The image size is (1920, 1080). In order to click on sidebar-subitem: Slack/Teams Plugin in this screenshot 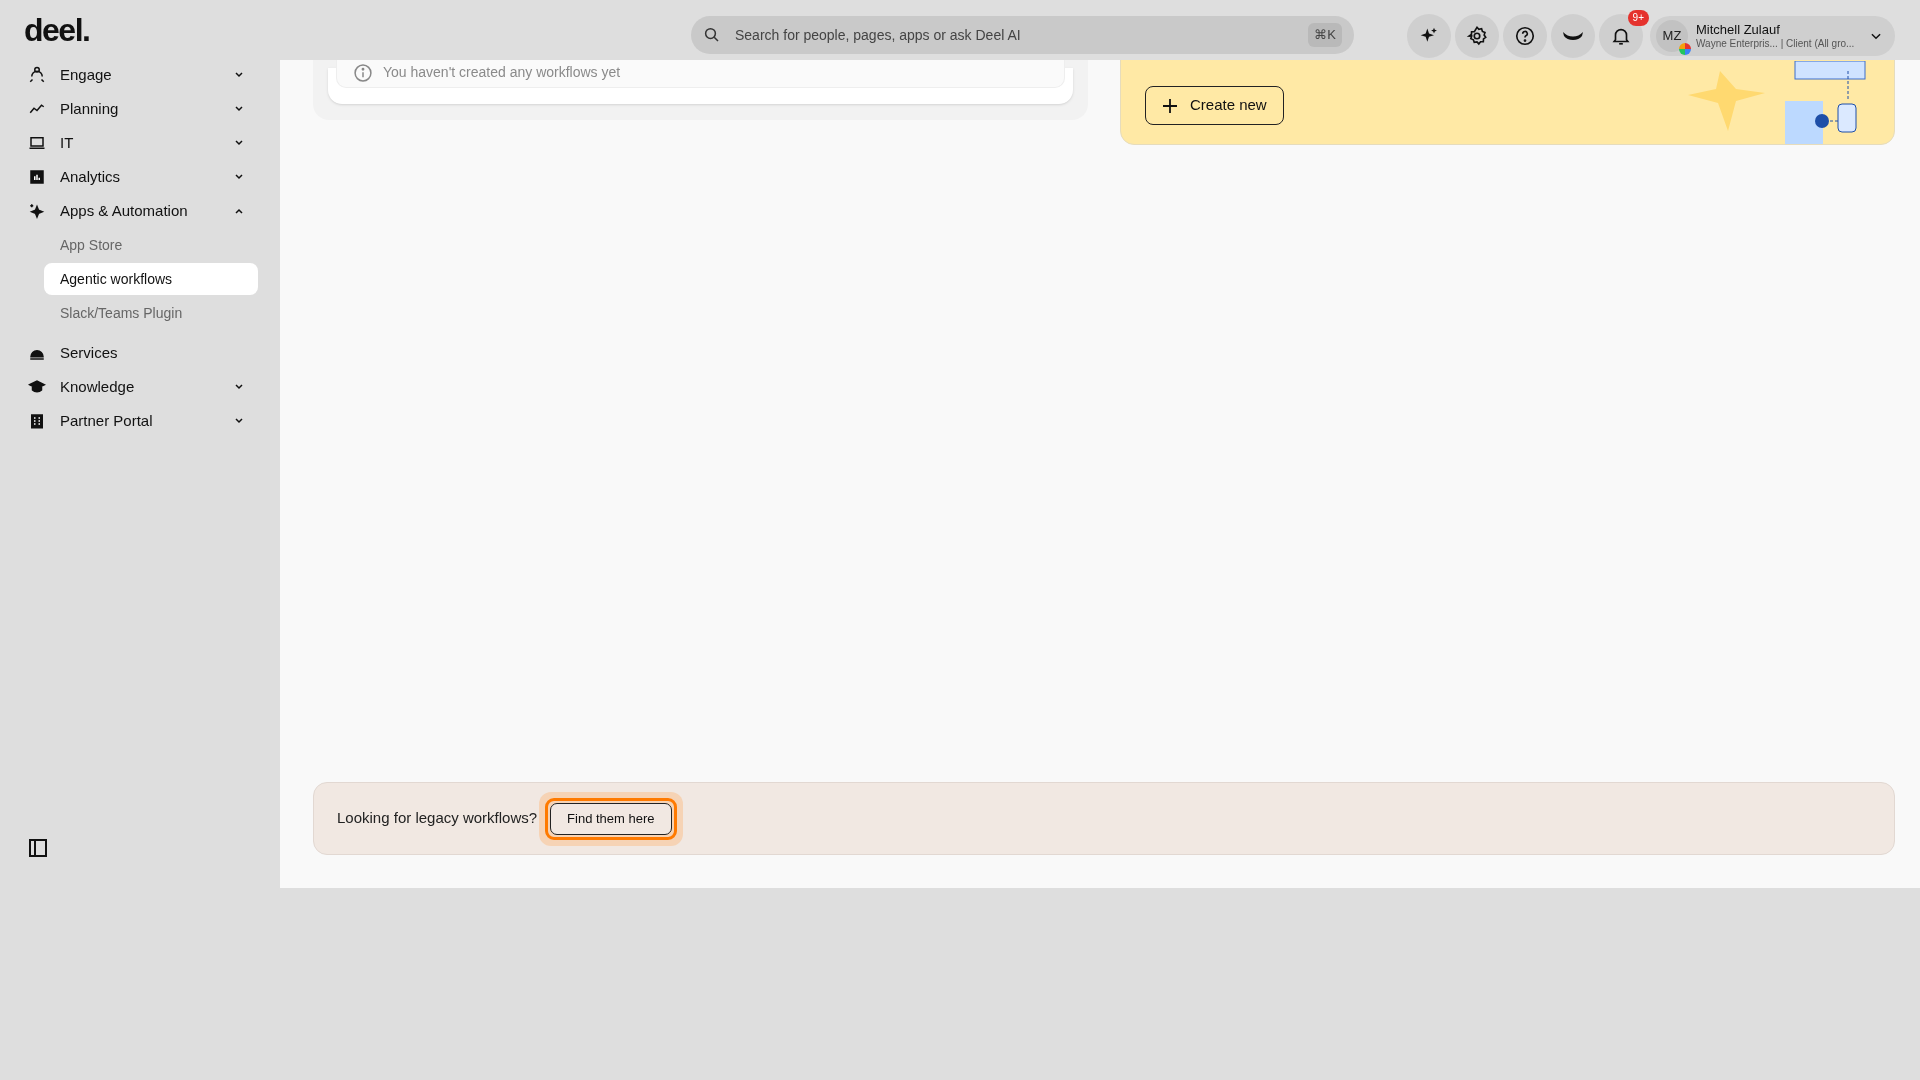, I will do `click(151, 313)`.